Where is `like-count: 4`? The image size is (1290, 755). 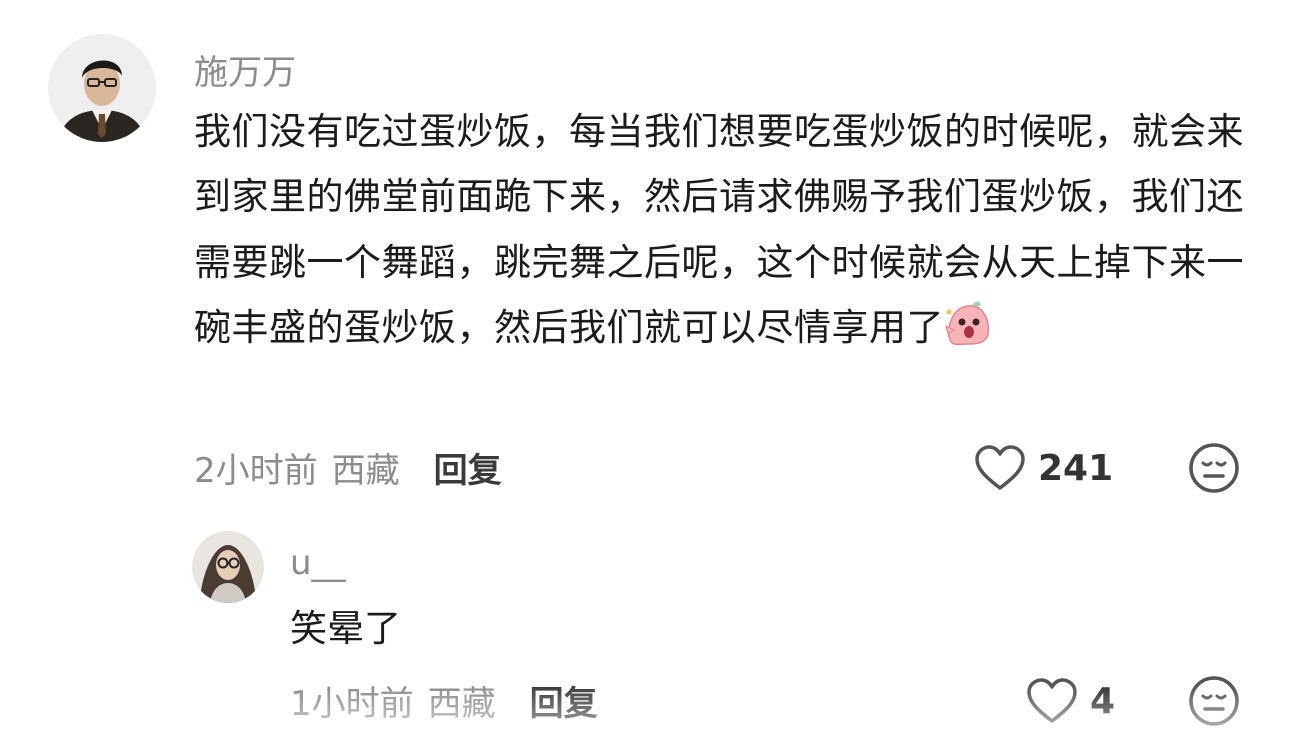 like-count: 4 is located at coordinates (1103, 701).